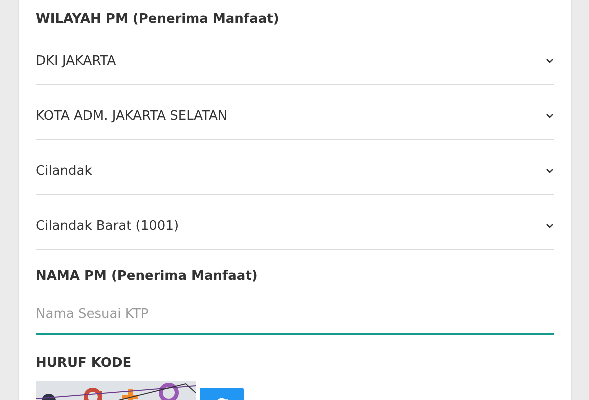  I want to click on dropdown-select: KOTA ADM. JAKARTA SELATAN, so click(295, 112).